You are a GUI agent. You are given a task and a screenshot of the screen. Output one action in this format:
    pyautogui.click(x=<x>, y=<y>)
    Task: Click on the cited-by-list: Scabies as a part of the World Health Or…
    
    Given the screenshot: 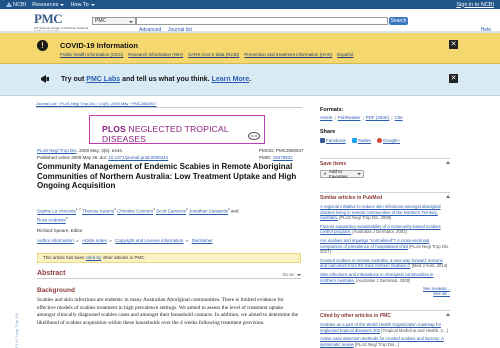 What is the action you would take?
    pyautogui.click(x=385, y=334)
    